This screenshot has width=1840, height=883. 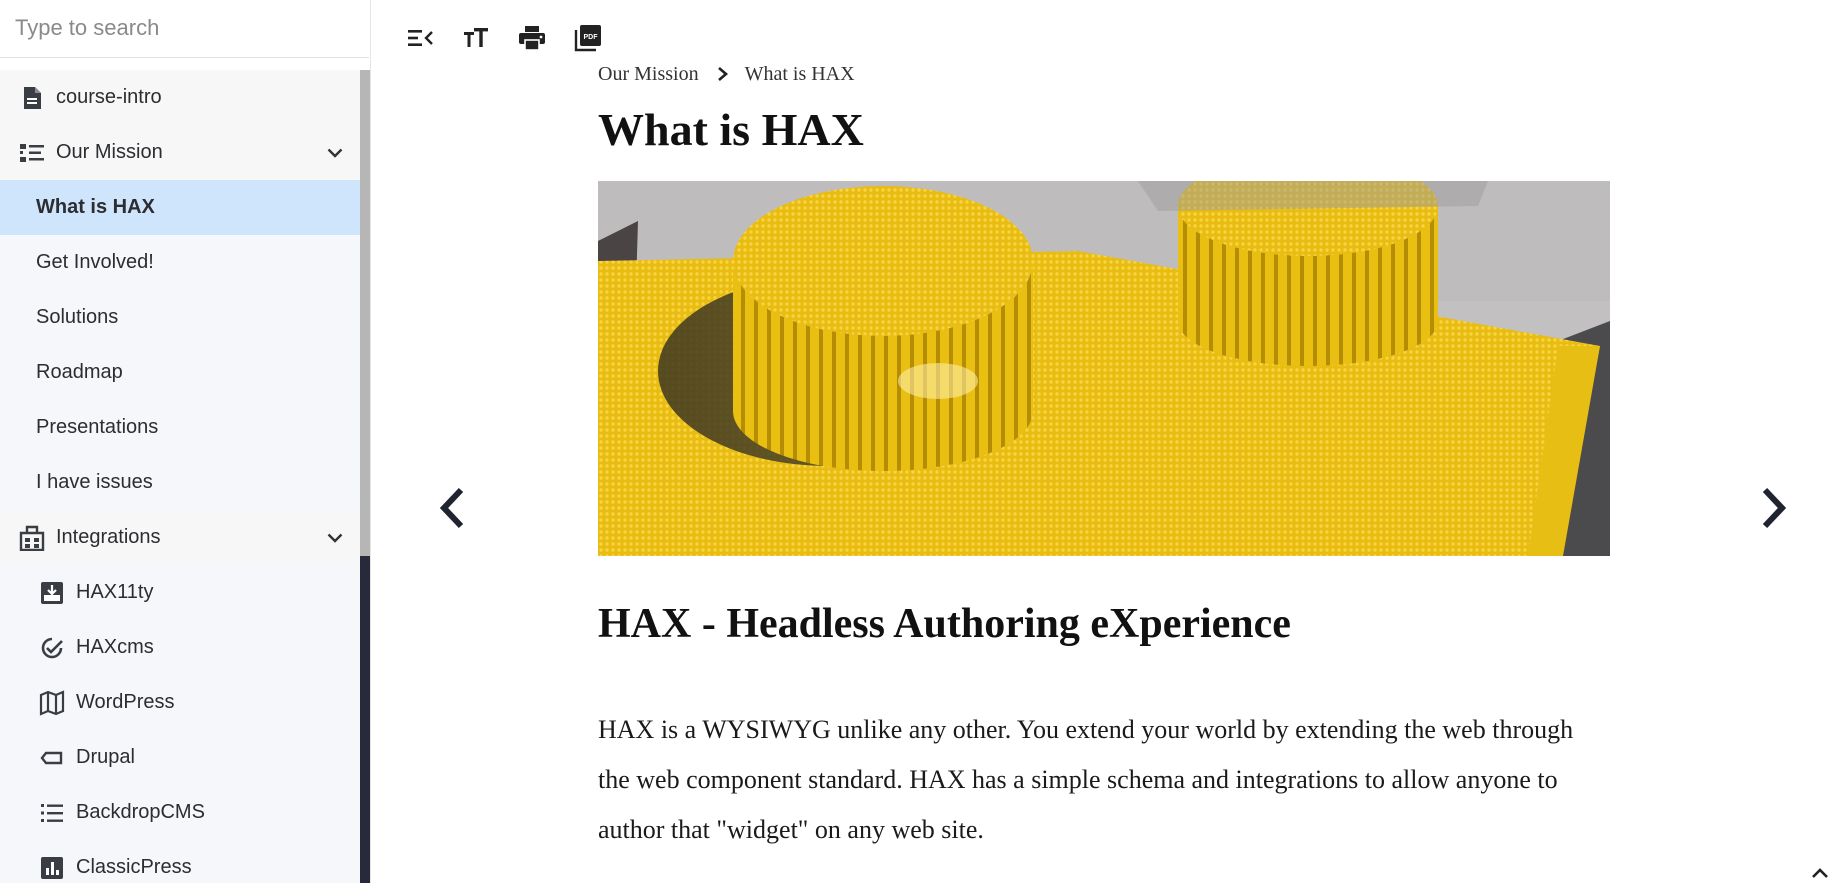 What do you see at coordinates (180, 207) in the screenshot?
I see `menu-item-what-is-hax: What is HAX` at bounding box center [180, 207].